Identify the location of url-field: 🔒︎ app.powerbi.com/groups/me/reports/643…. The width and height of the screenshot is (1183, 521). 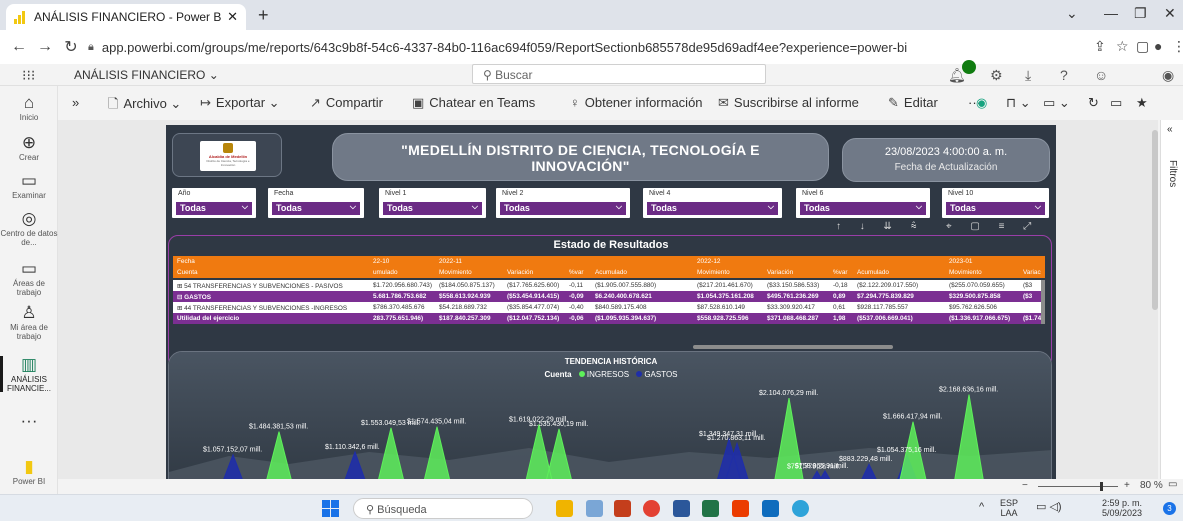
(588, 47).